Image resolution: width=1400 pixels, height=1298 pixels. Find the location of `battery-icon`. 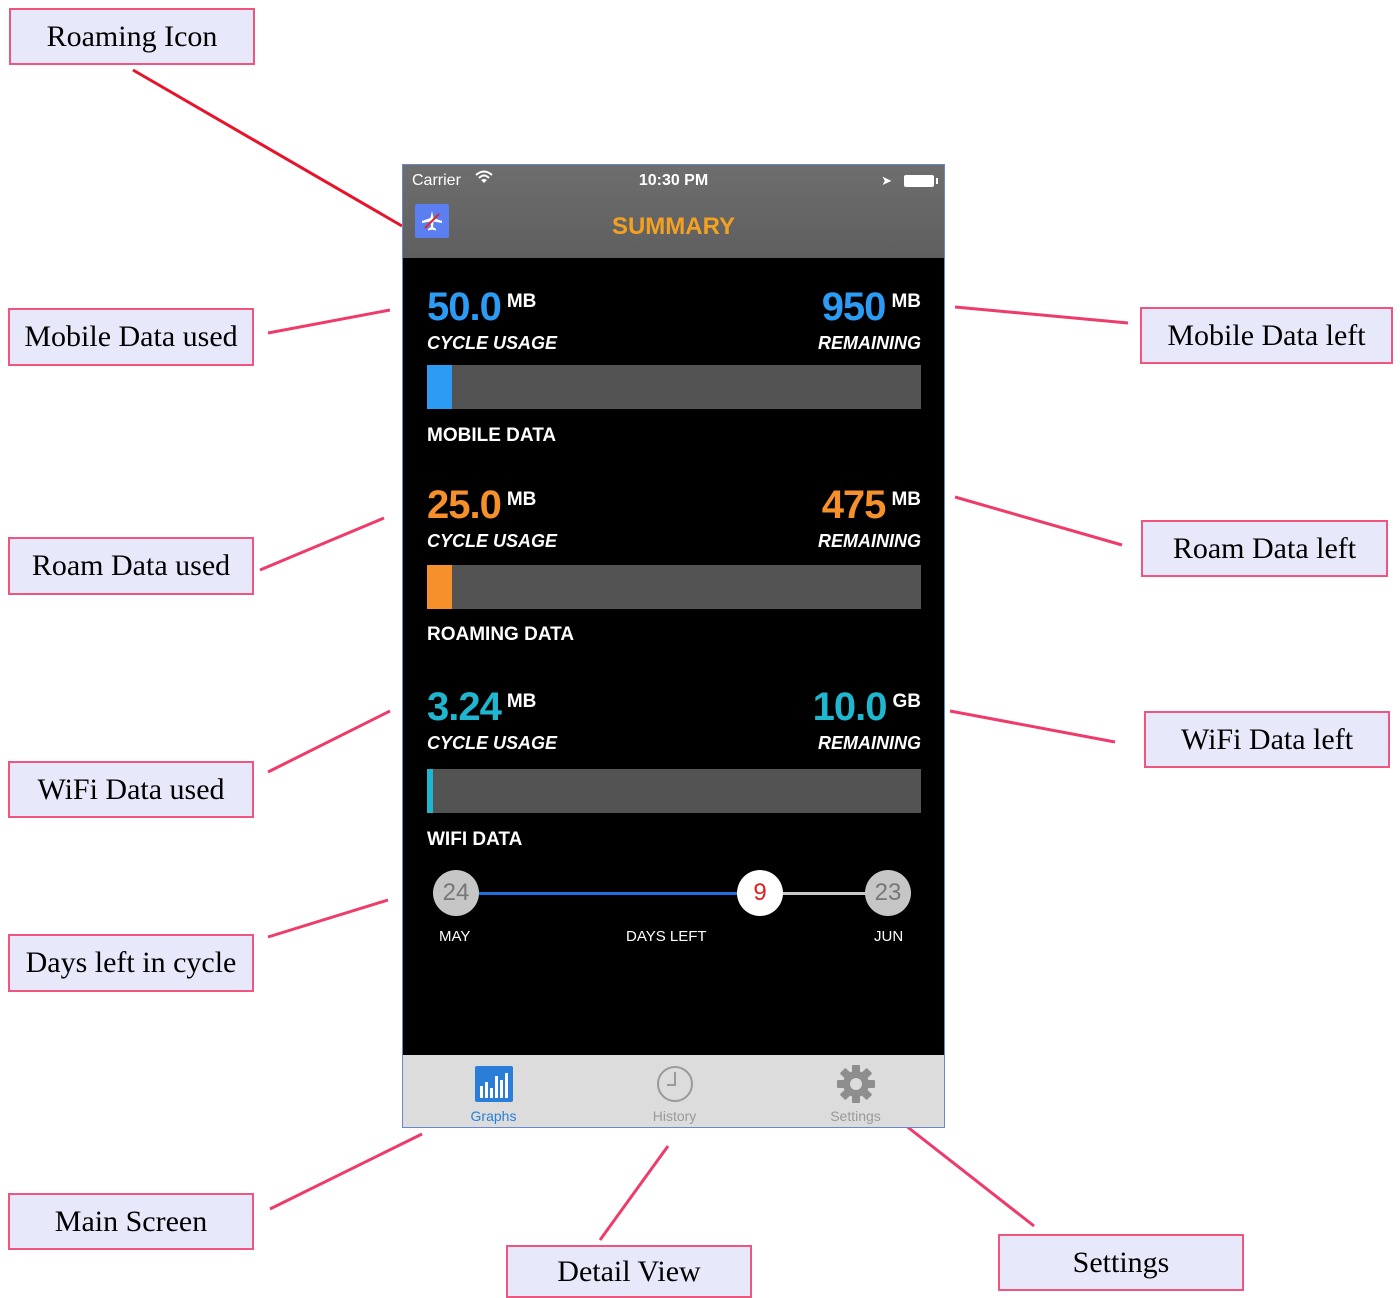

battery-icon is located at coordinates (921, 181).